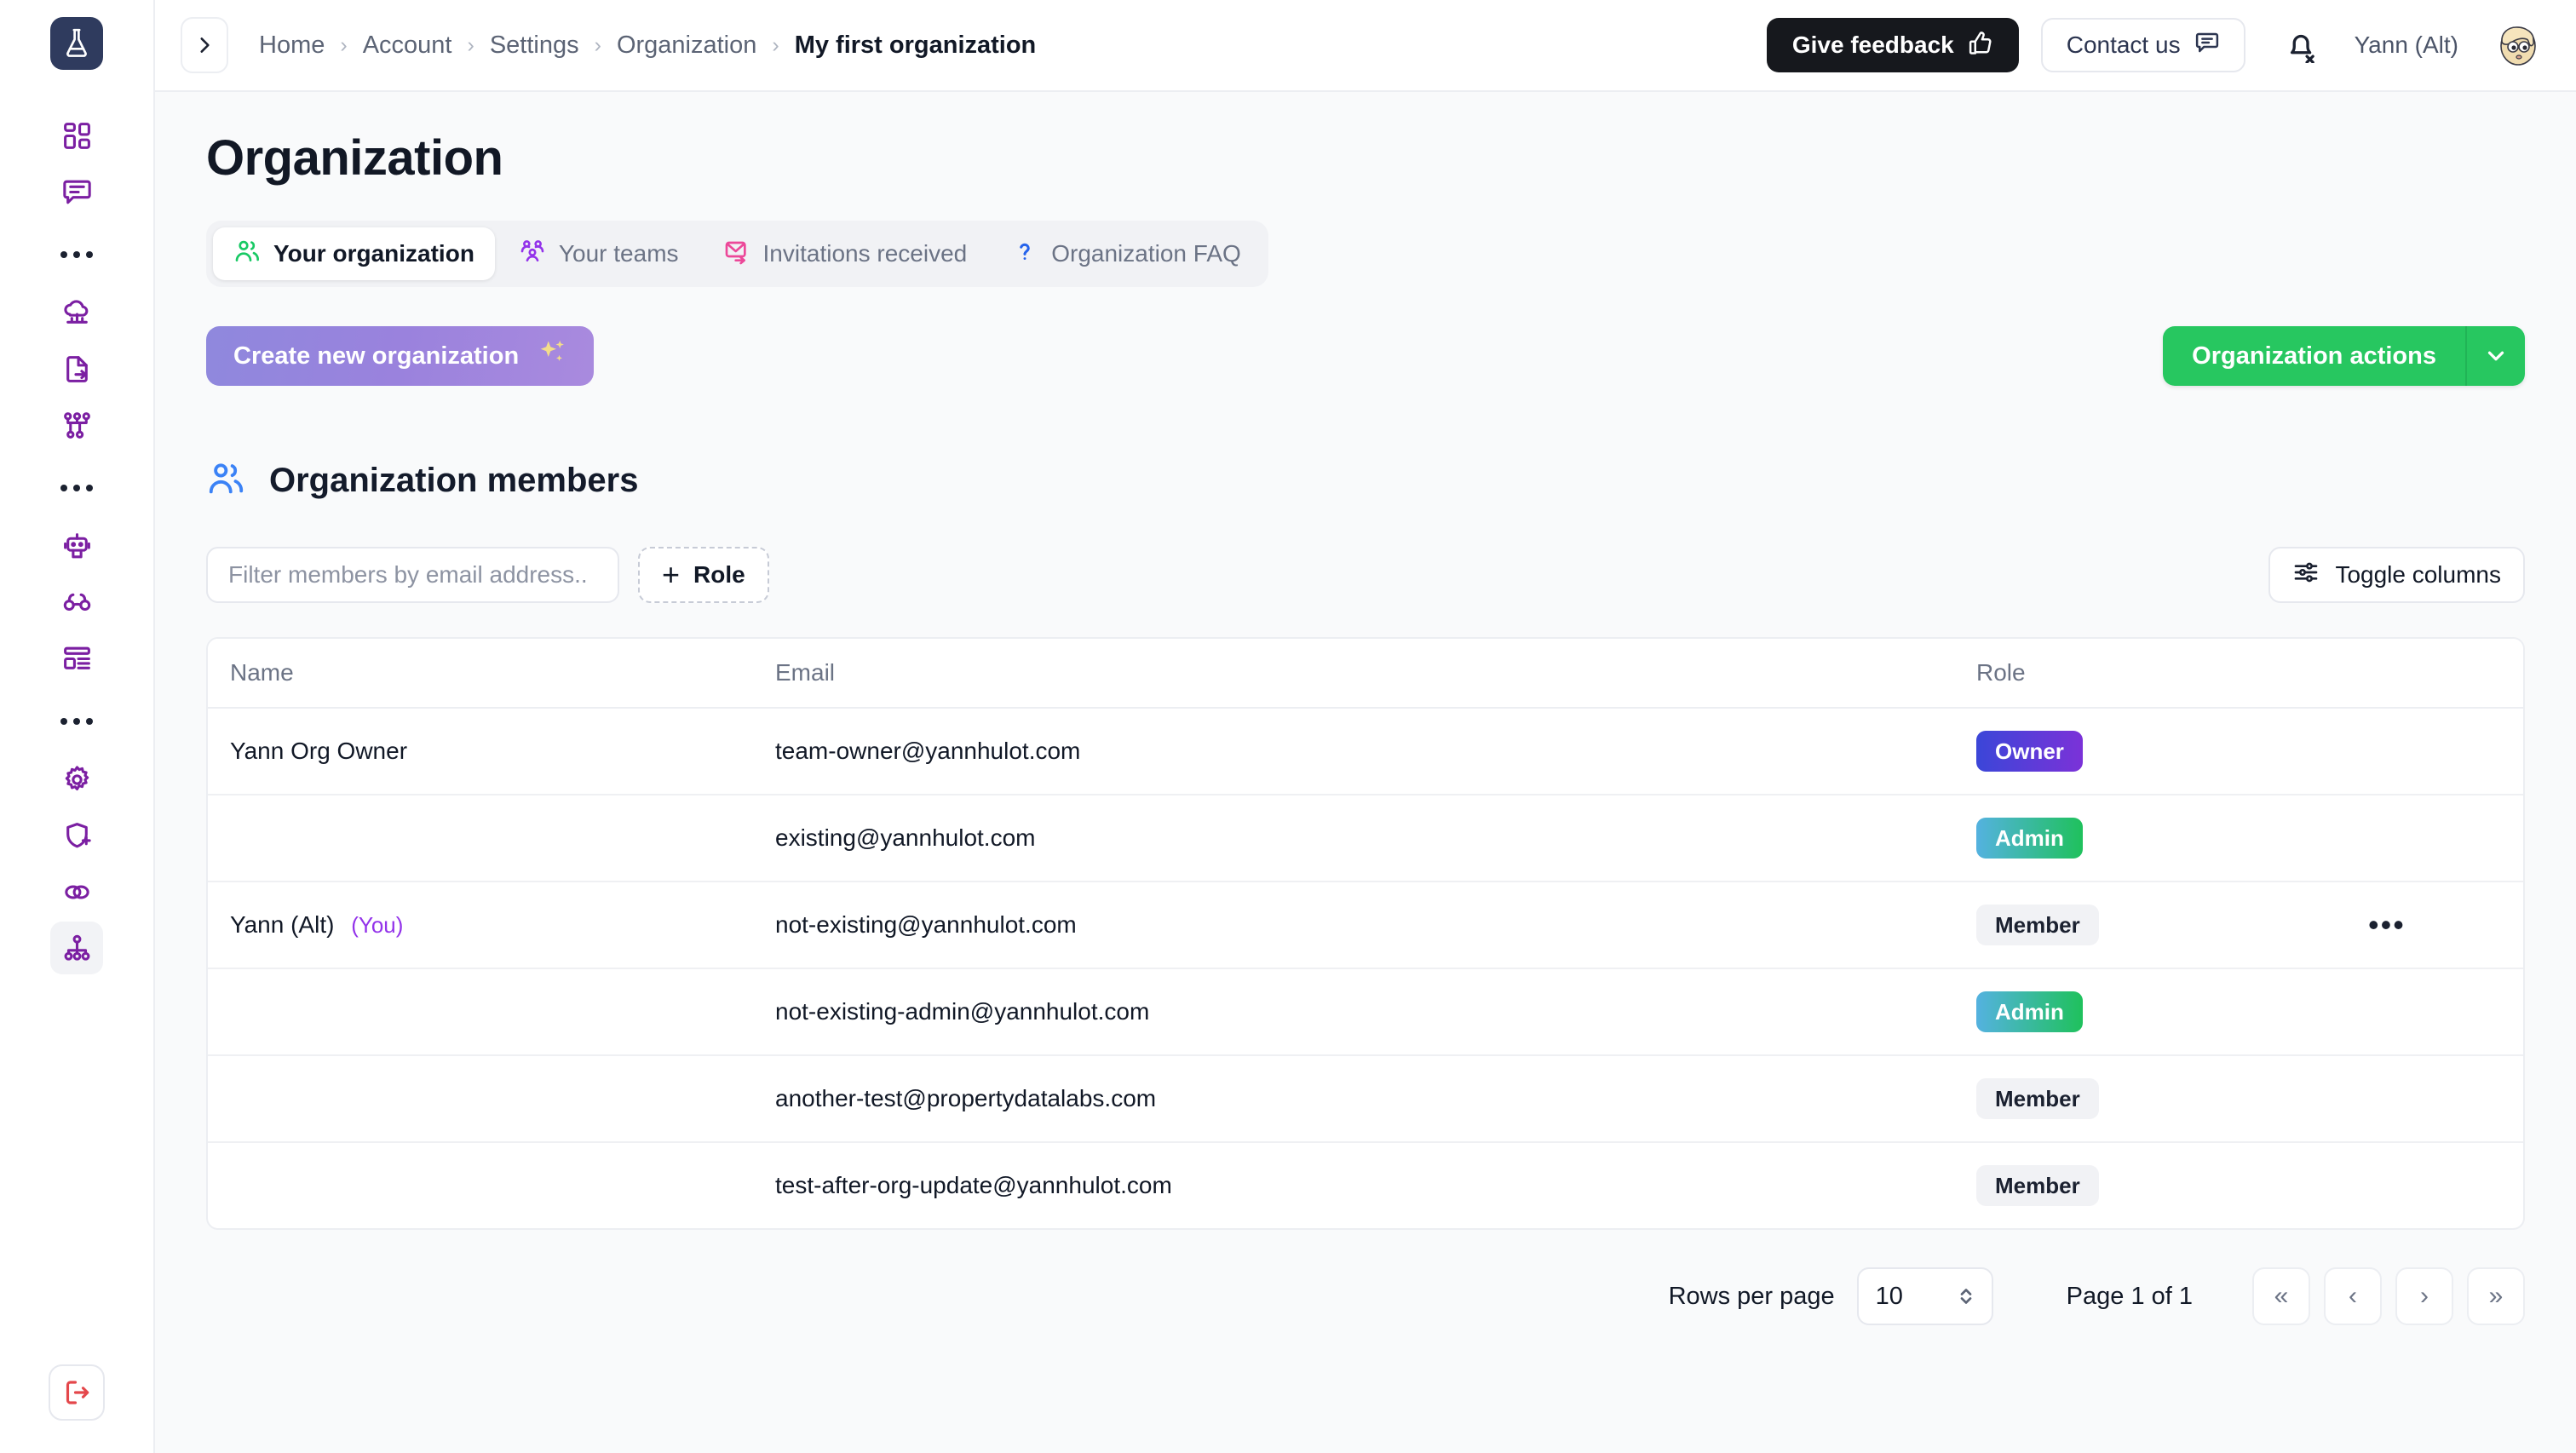 Image resolution: width=2576 pixels, height=1453 pixels. Describe the element at coordinates (2029, 1011) in the screenshot. I see `status-badge: Admin` at that location.